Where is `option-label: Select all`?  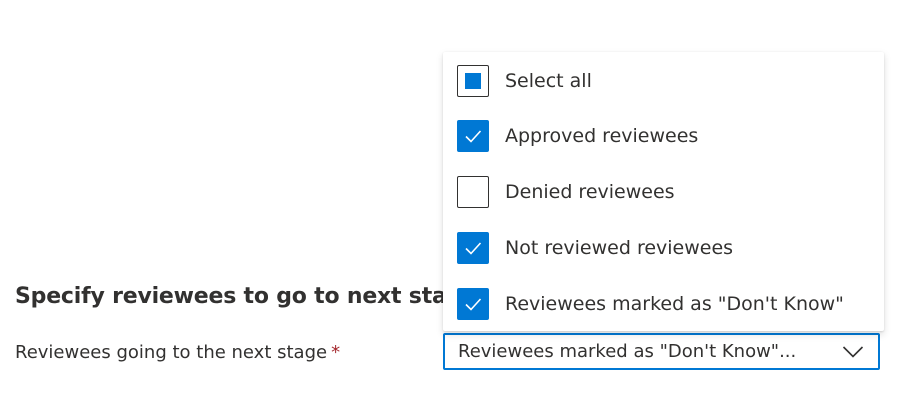 option-label: Select all is located at coordinates (548, 81).